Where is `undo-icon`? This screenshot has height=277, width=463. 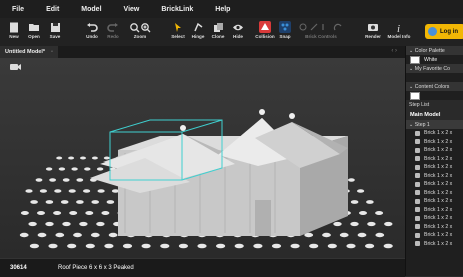
undo-icon is located at coordinates (92, 27).